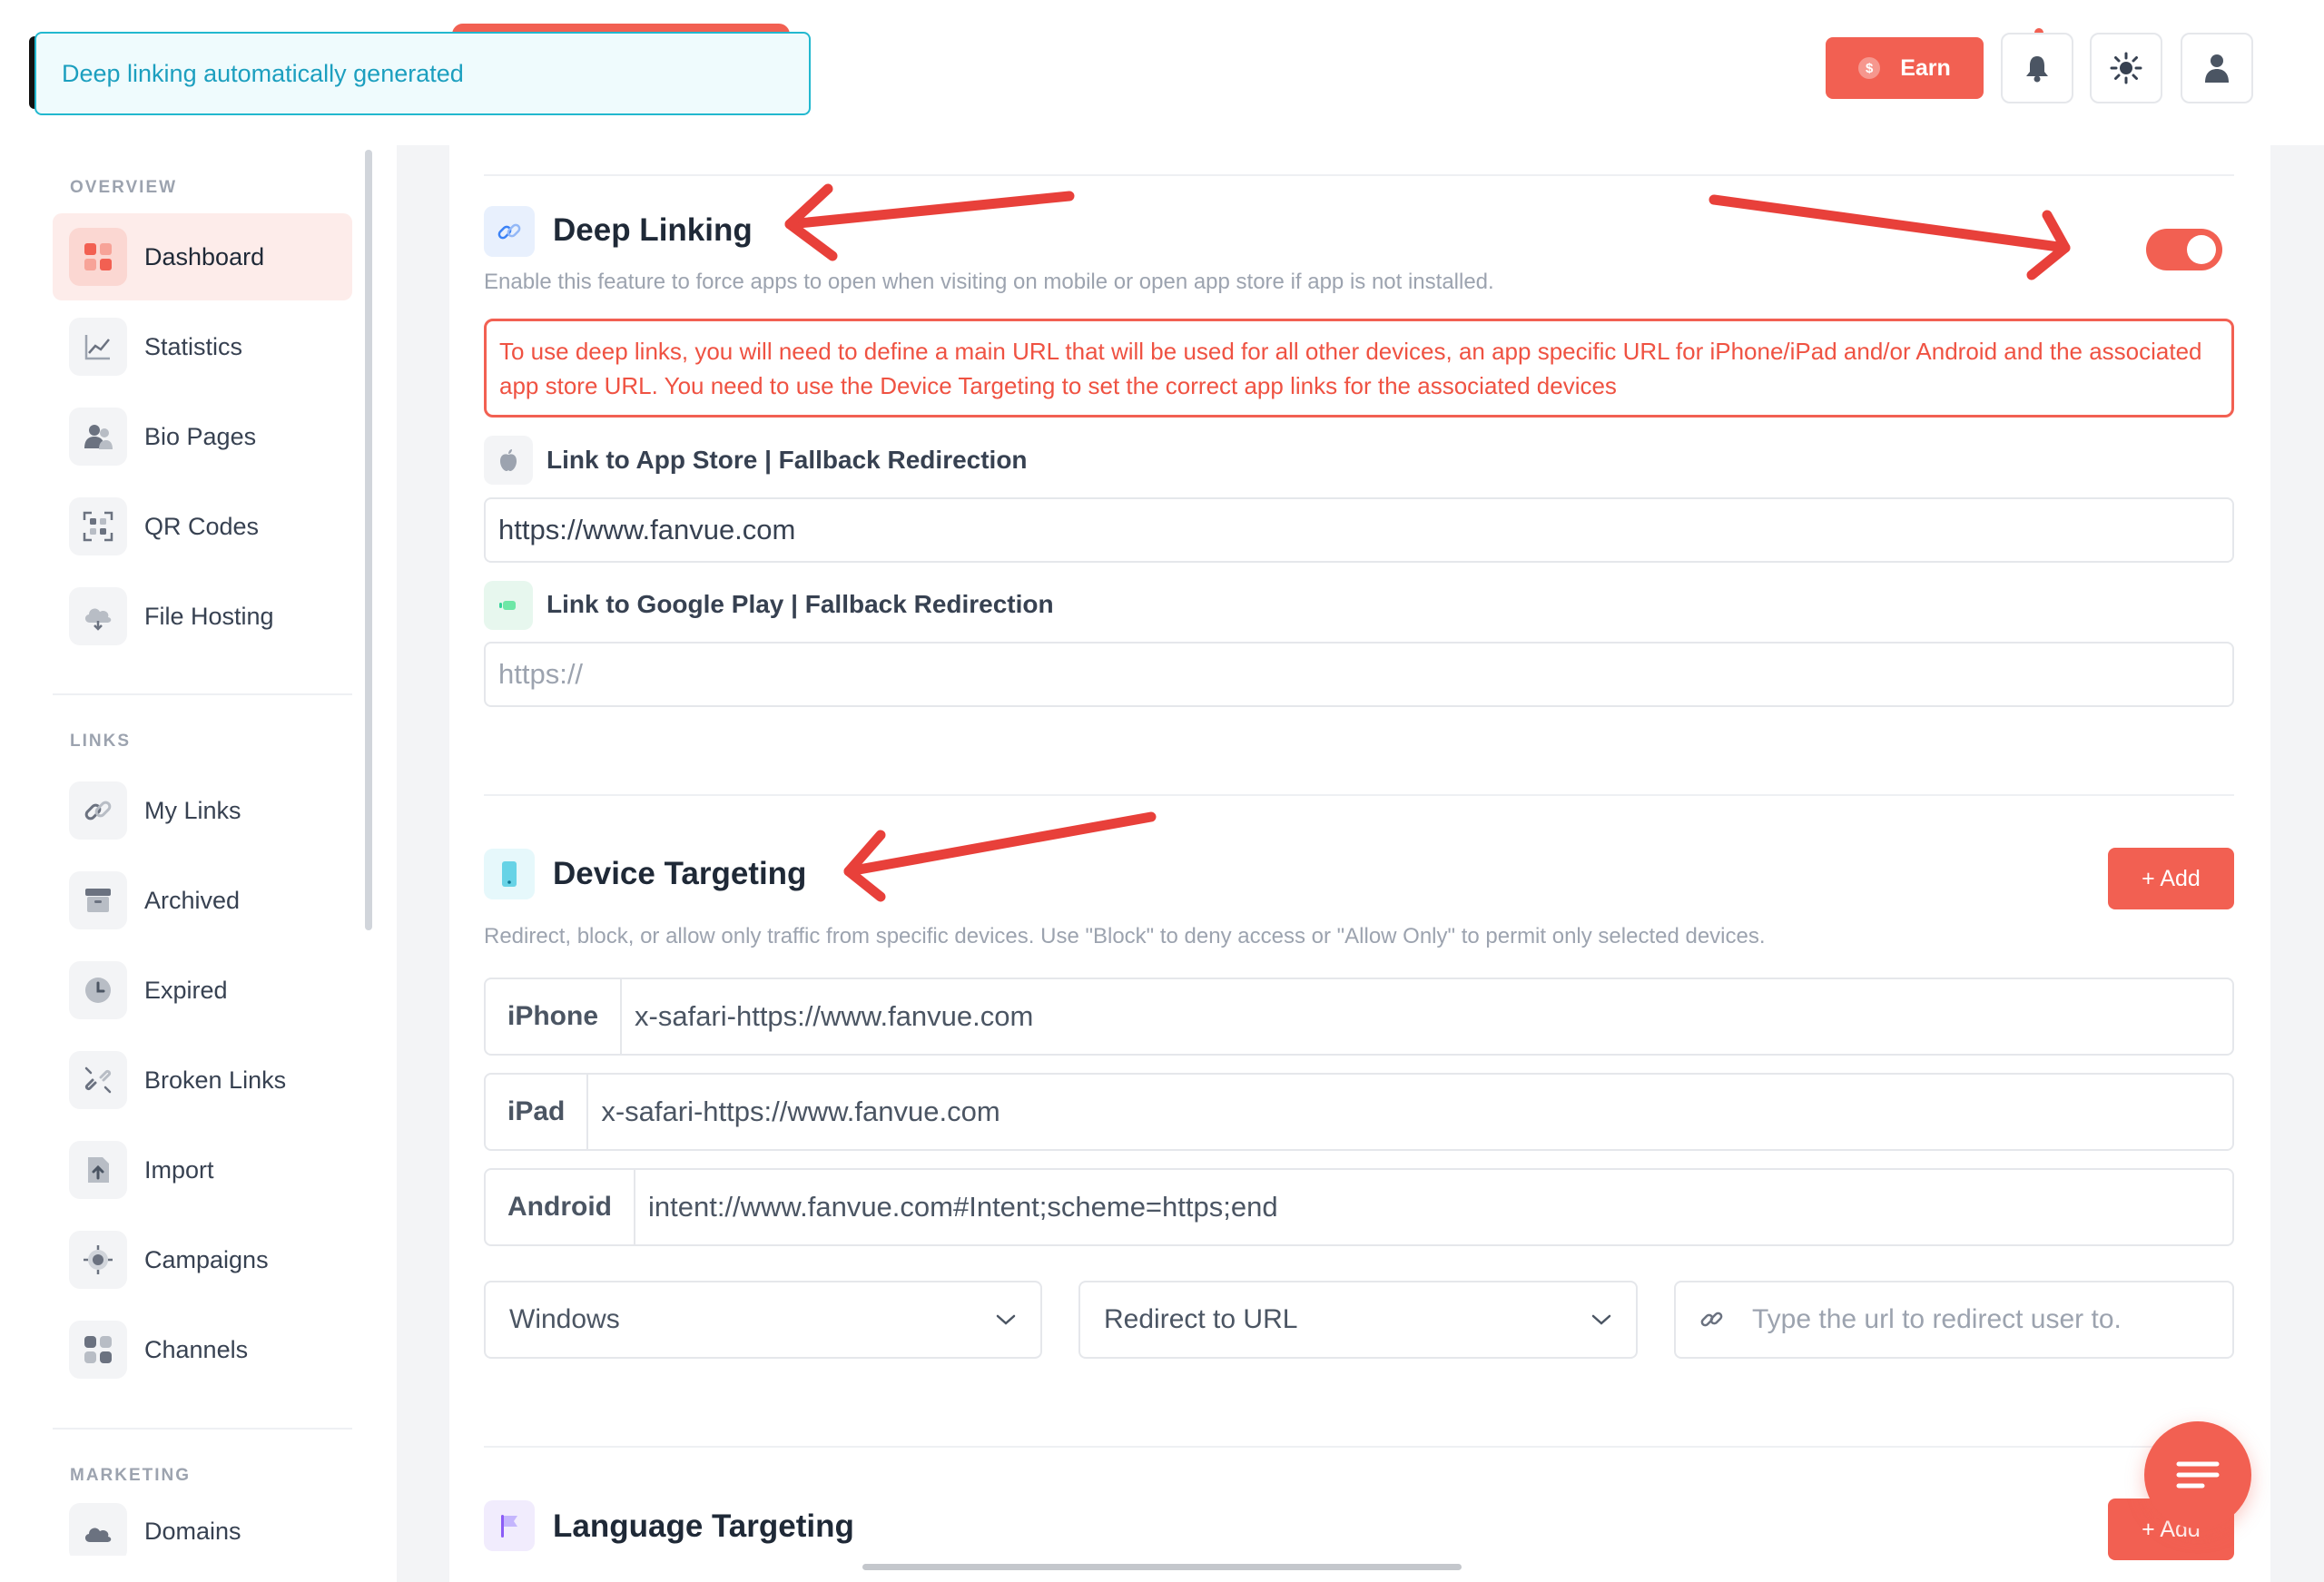 This screenshot has width=2324, height=1582. What do you see at coordinates (703, 1526) in the screenshot?
I see `language-targeting-title: Language Targeting` at bounding box center [703, 1526].